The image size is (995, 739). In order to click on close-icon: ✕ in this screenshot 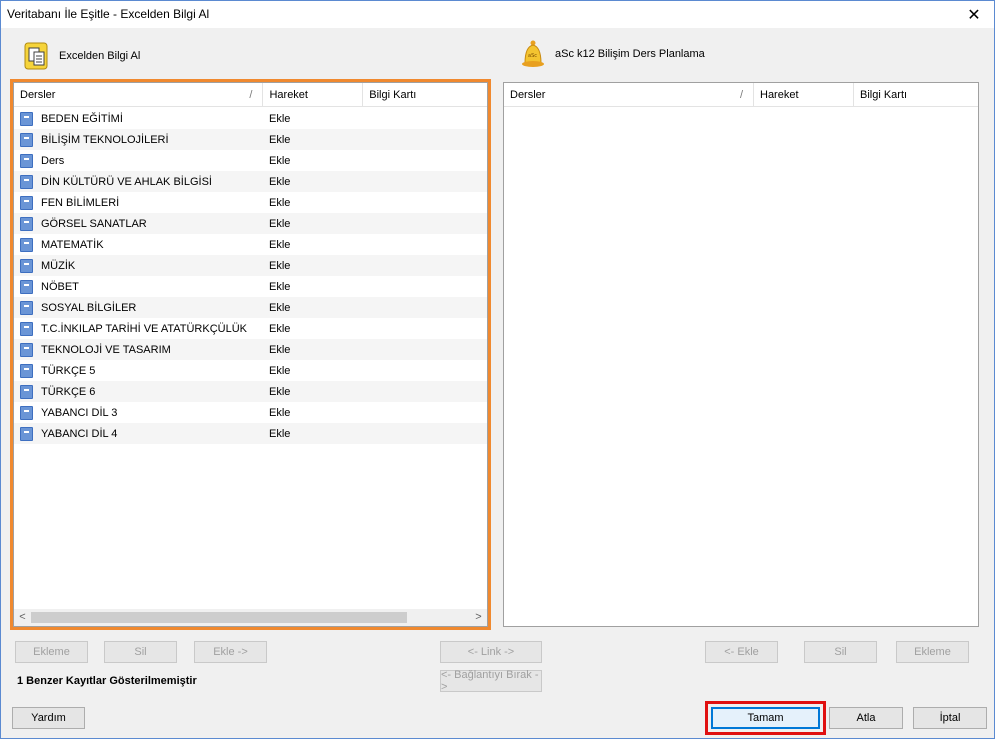, I will do `click(974, 15)`.